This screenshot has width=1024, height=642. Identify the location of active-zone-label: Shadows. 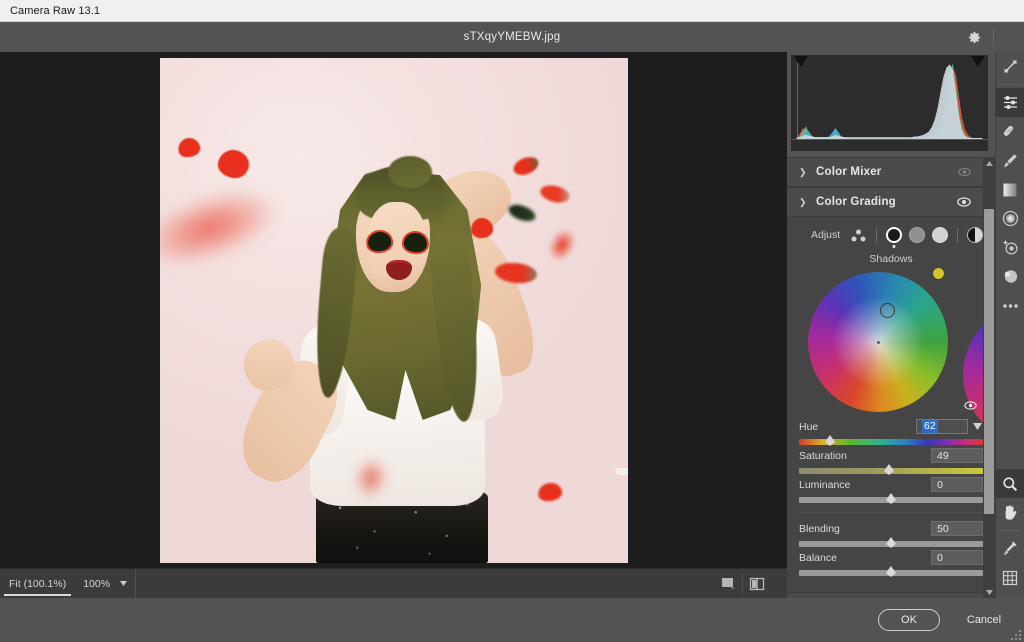
(891, 259).